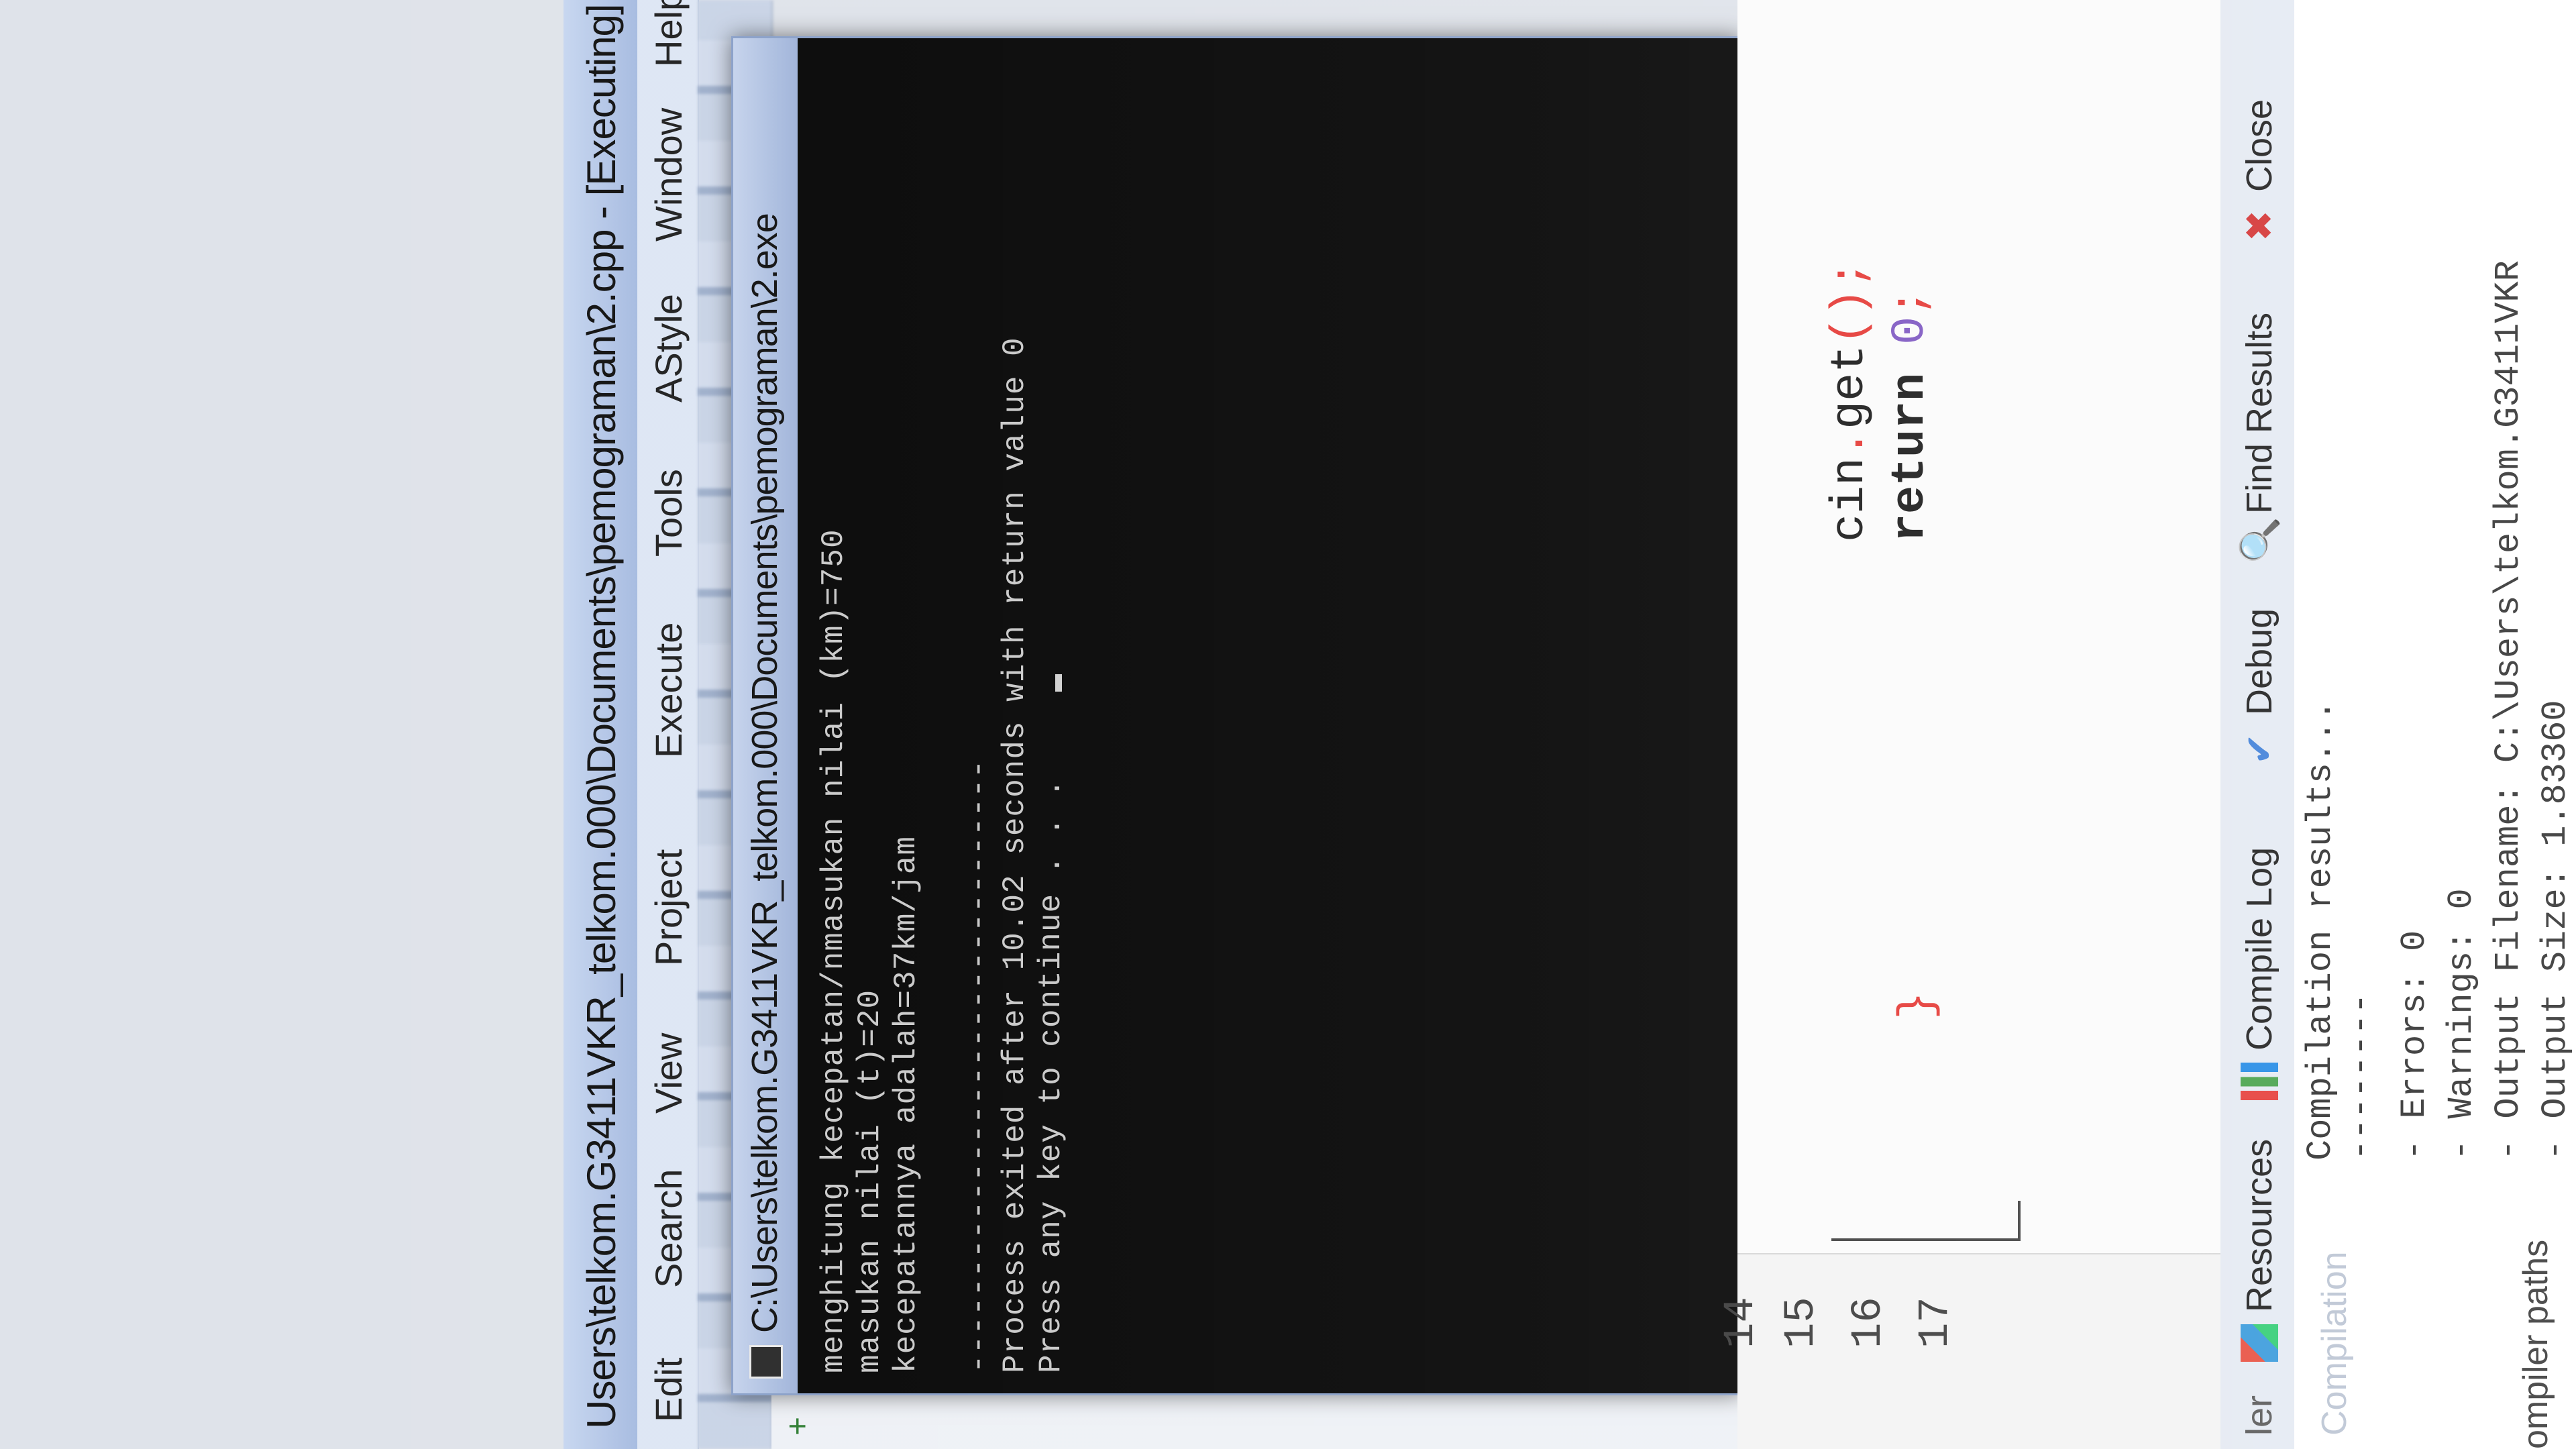 The width and height of the screenshot is (2576, 1449). Describe the element at coordinates (2019, 1221) in the screenshot. I see `fold-marker-end` at that location.